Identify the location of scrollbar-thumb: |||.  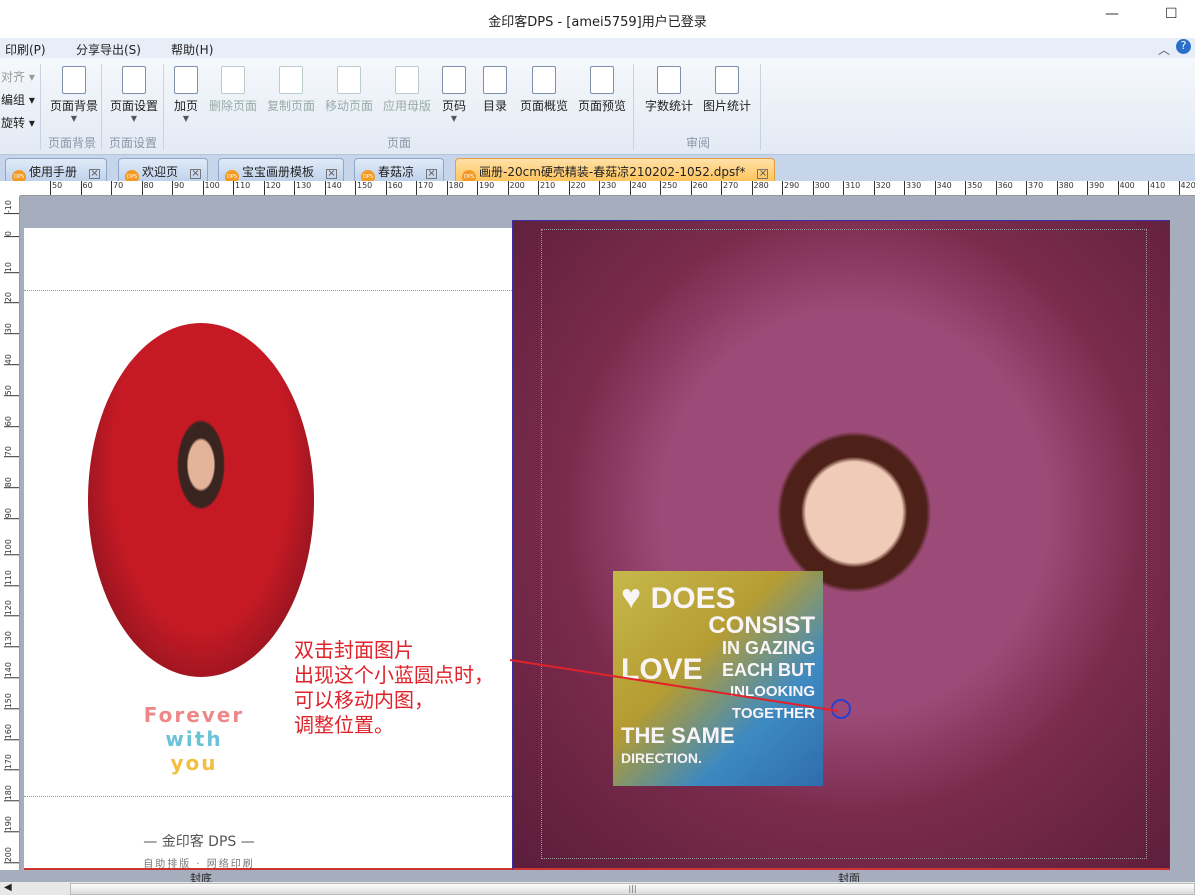
(632, 889).